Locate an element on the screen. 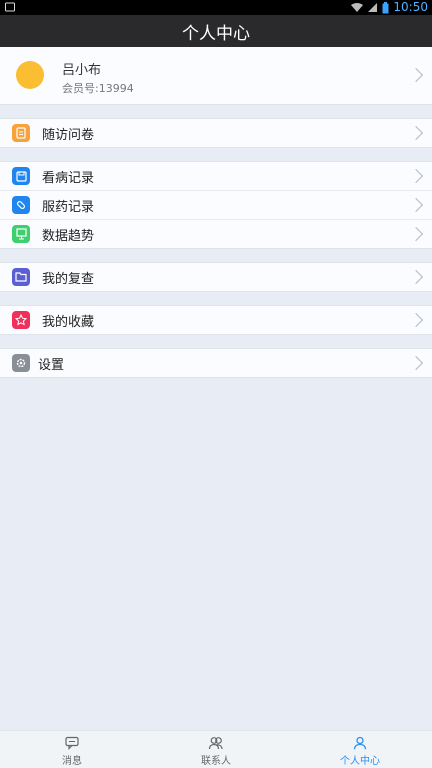 Image resolution: width=432 pixels, height=768 pixels. avatar is located at coordinates (30, 75).